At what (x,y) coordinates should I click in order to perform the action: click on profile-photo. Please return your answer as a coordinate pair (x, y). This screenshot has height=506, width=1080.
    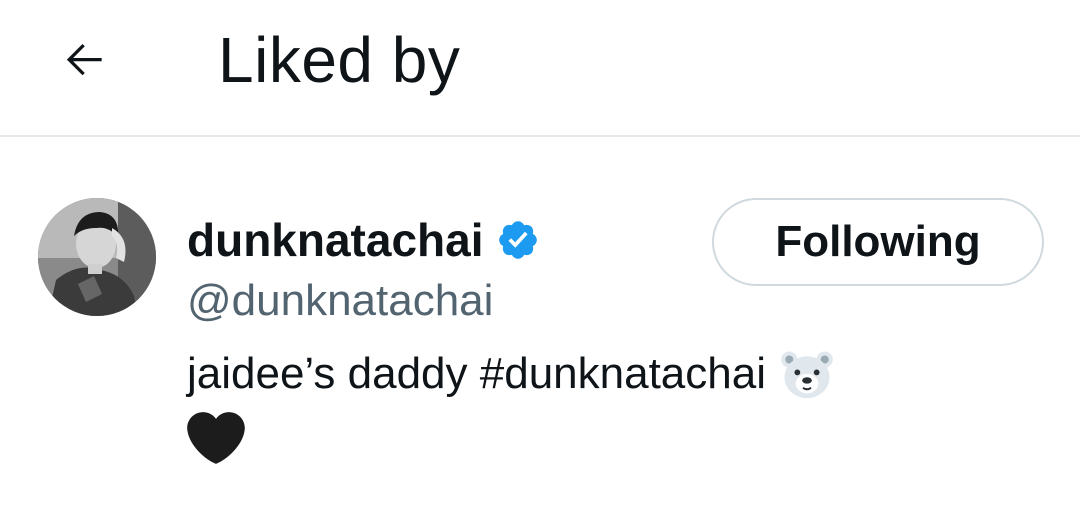
    Looking at the image, I should click on (97, 257).